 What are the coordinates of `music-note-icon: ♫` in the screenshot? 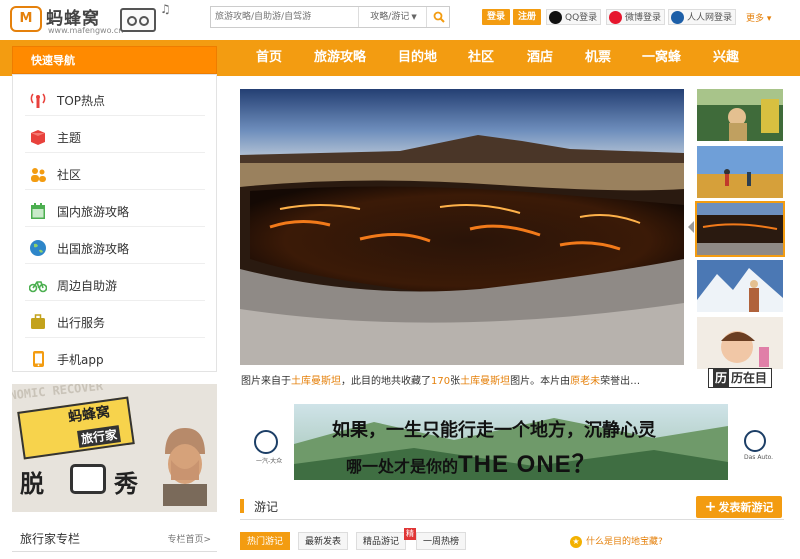 It's located at (165, 9).